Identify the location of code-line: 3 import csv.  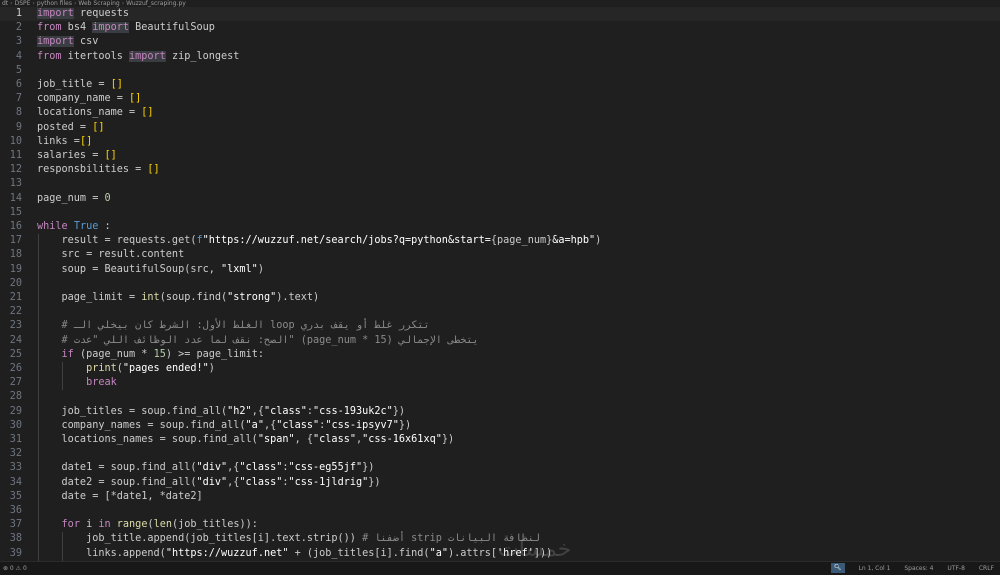
(500, 42).